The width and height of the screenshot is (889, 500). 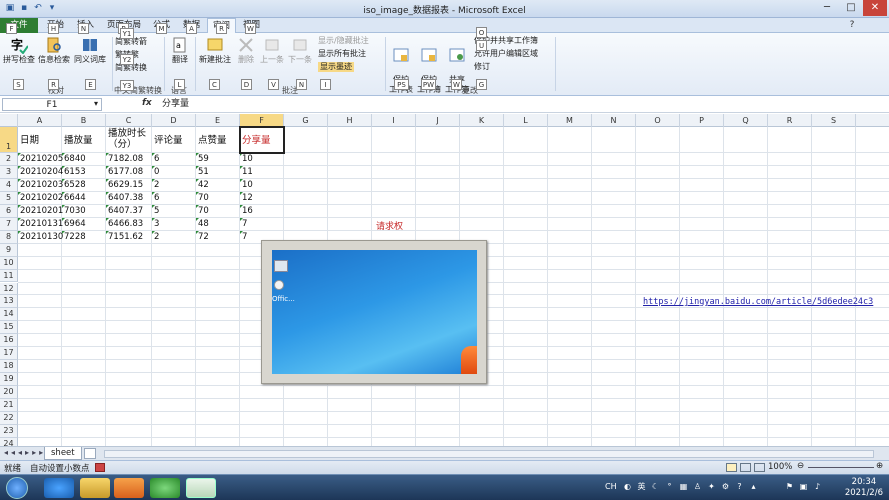 What do you see at coordinates (125, 159) in the screenshot?
I see `data-cell: 7182.08` at bounding box center [125, 159].